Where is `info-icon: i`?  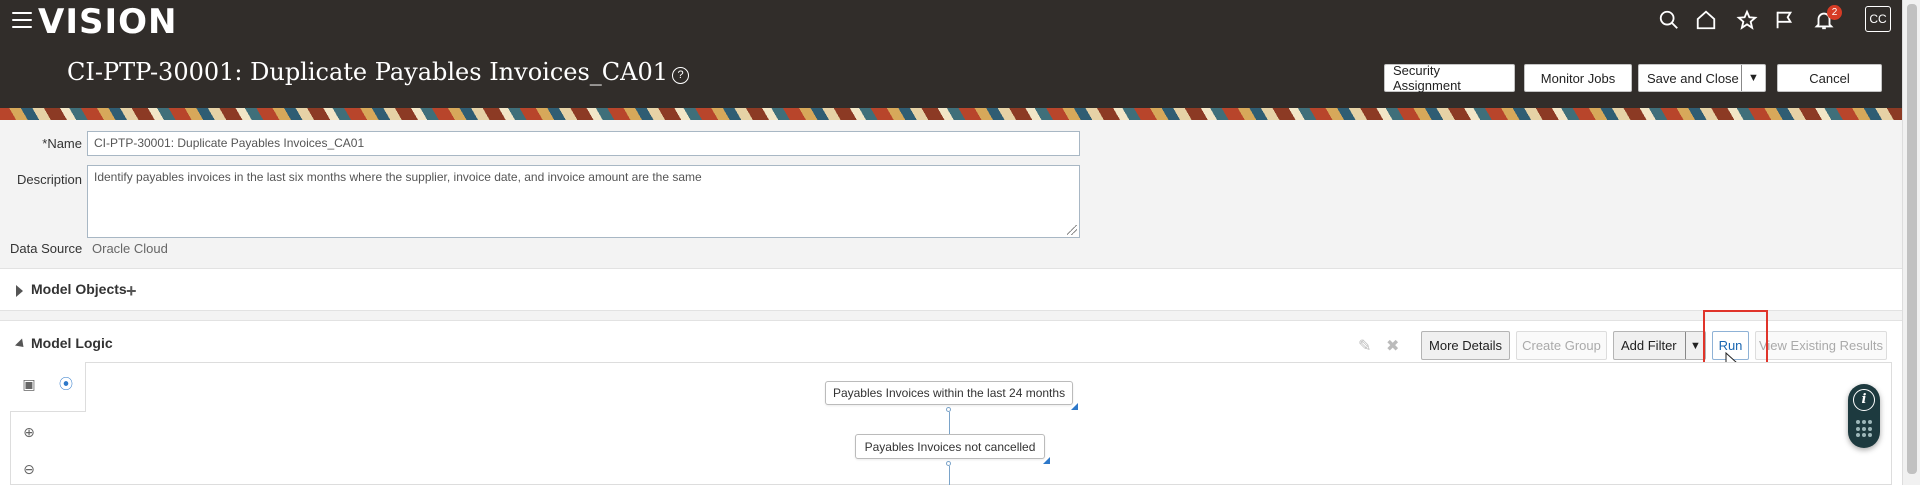 info-icon: i is located at coordinates (1864, 400).